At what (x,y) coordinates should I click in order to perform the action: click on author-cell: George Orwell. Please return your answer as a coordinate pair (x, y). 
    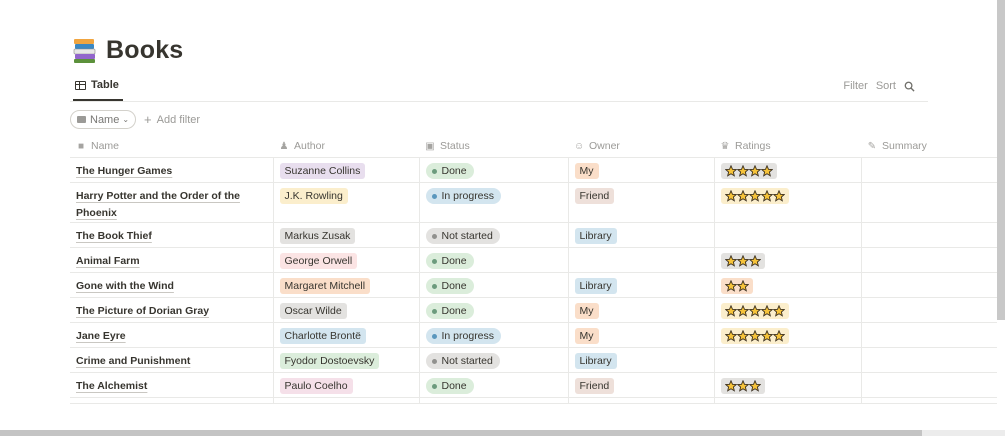
    Looking at the image, I should click on (346, 260).